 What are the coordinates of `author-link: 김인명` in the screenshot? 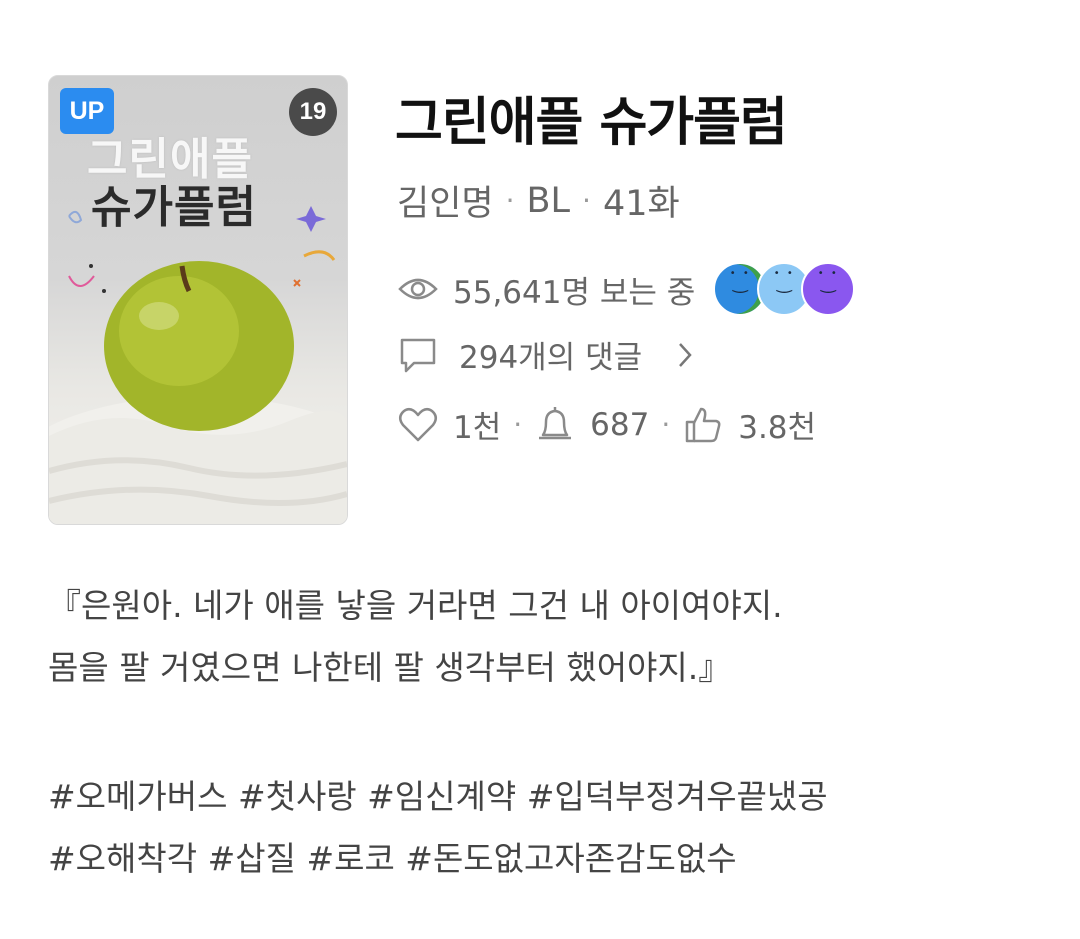 It's located at (445, 200).